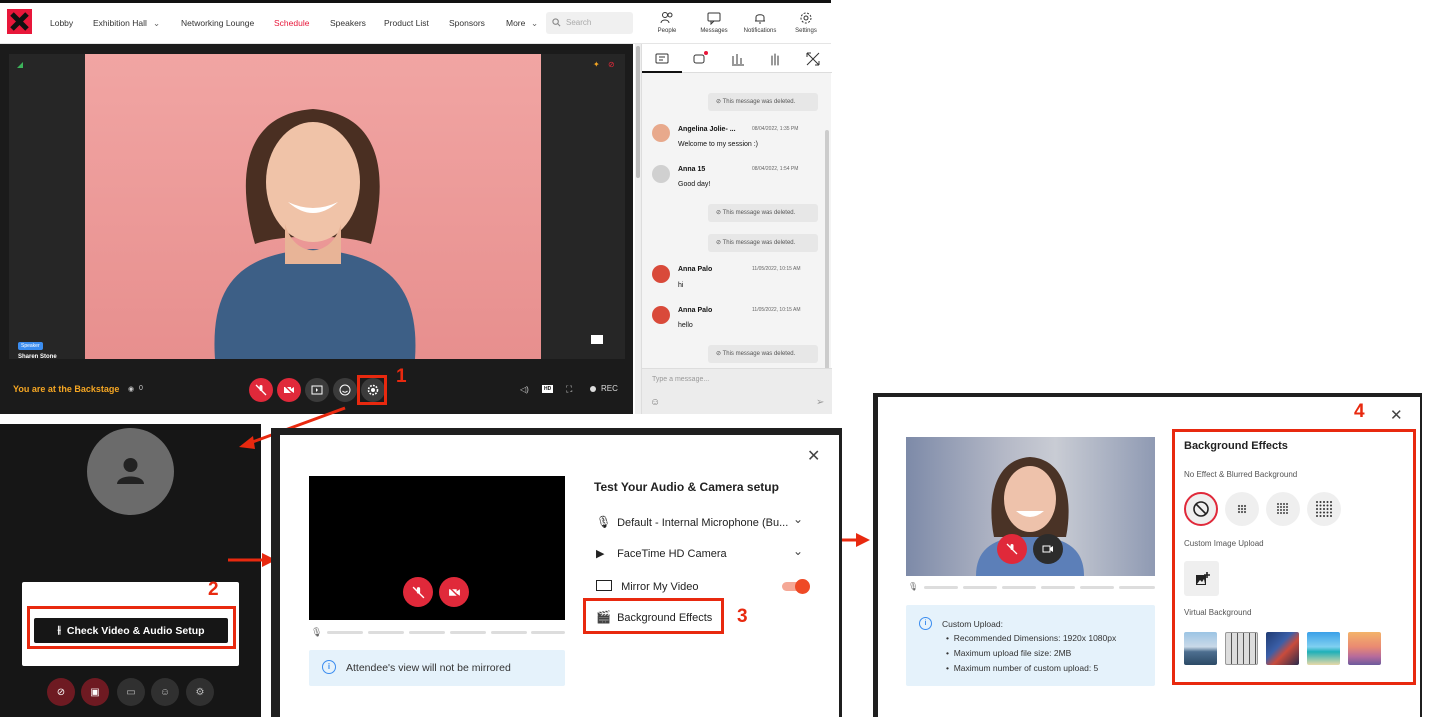 Image resolution: width=1438 pixels, height=717 pixels. Describe the element at coordinates (695, 269) in the screenshot. I see `chat-author: Anna Palo` at that location.